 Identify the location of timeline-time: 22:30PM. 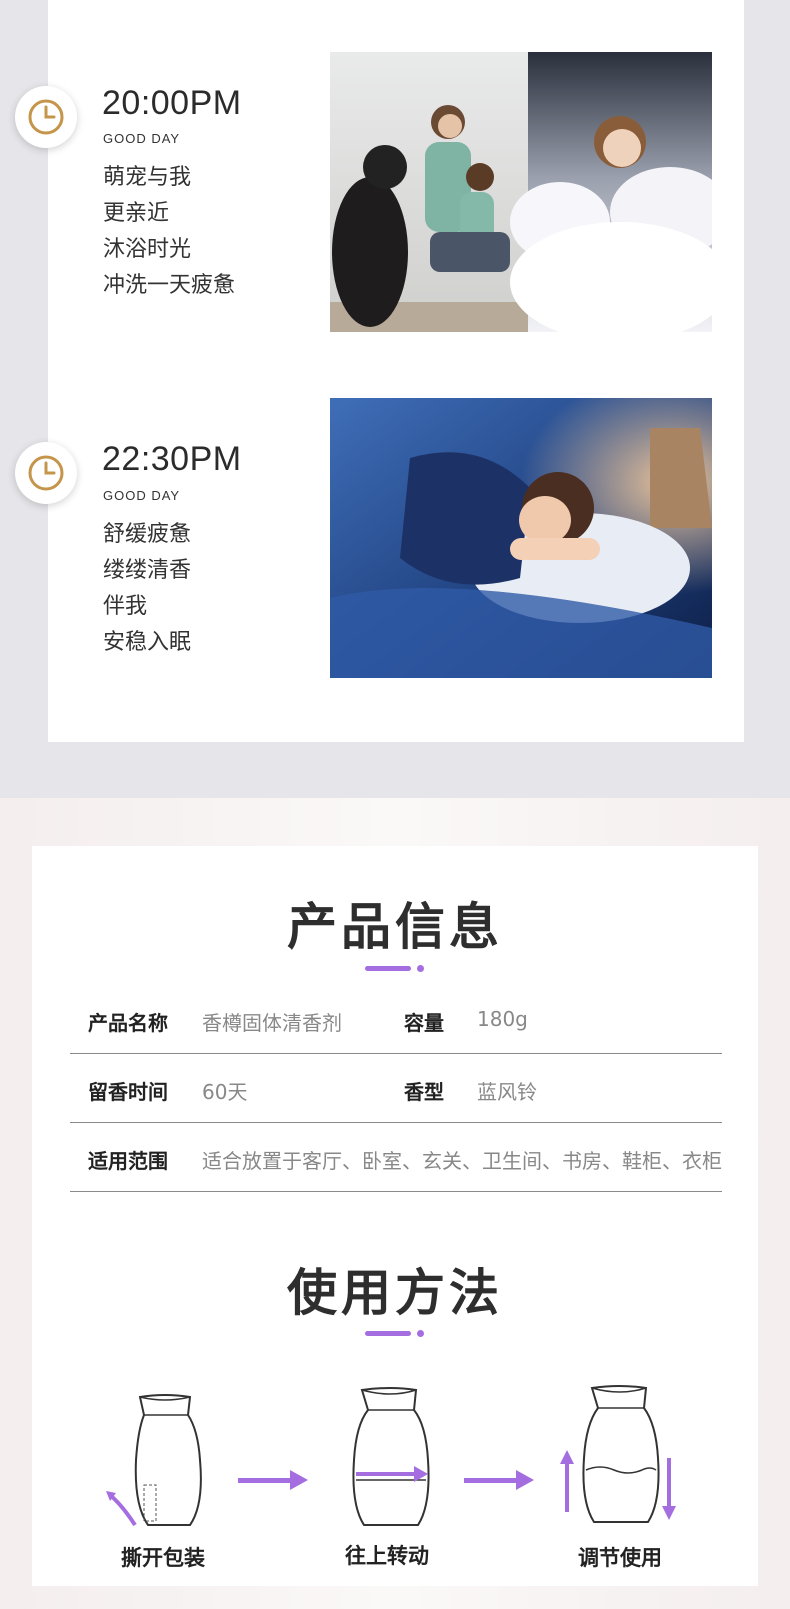
(172, 459).